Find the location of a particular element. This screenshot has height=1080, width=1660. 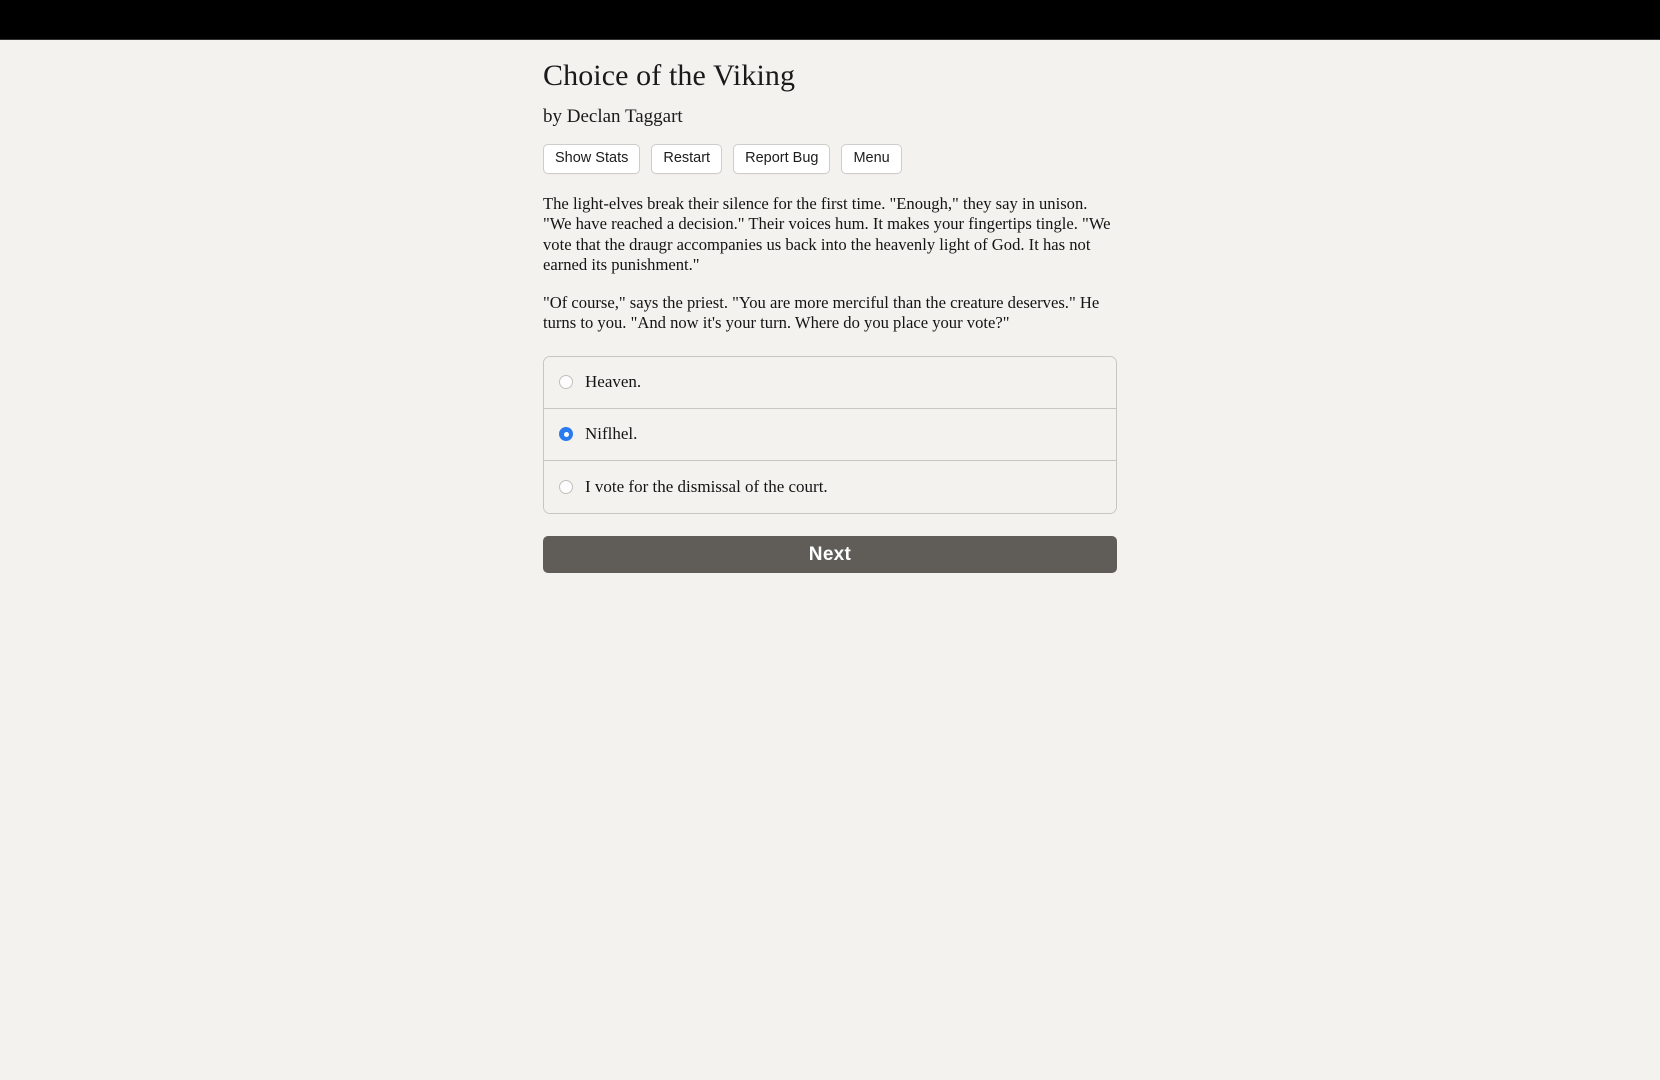

choice-option-niflhel: Niflhel. is located at coordinates (830, 434).